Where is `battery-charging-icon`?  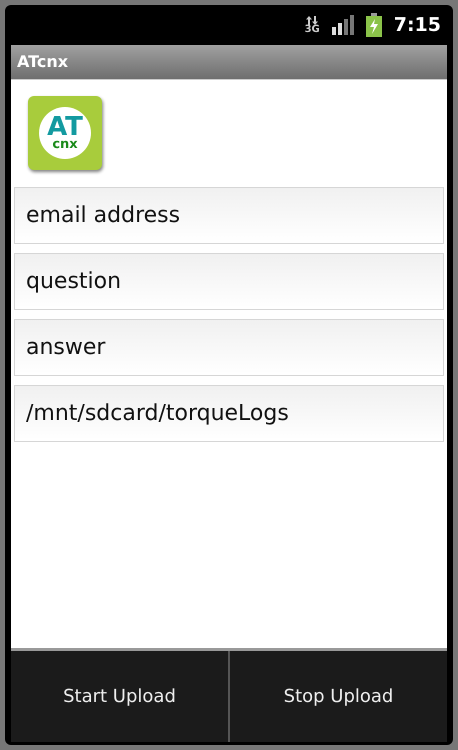
battery-charging-icon is located at coordinates (374, 25).